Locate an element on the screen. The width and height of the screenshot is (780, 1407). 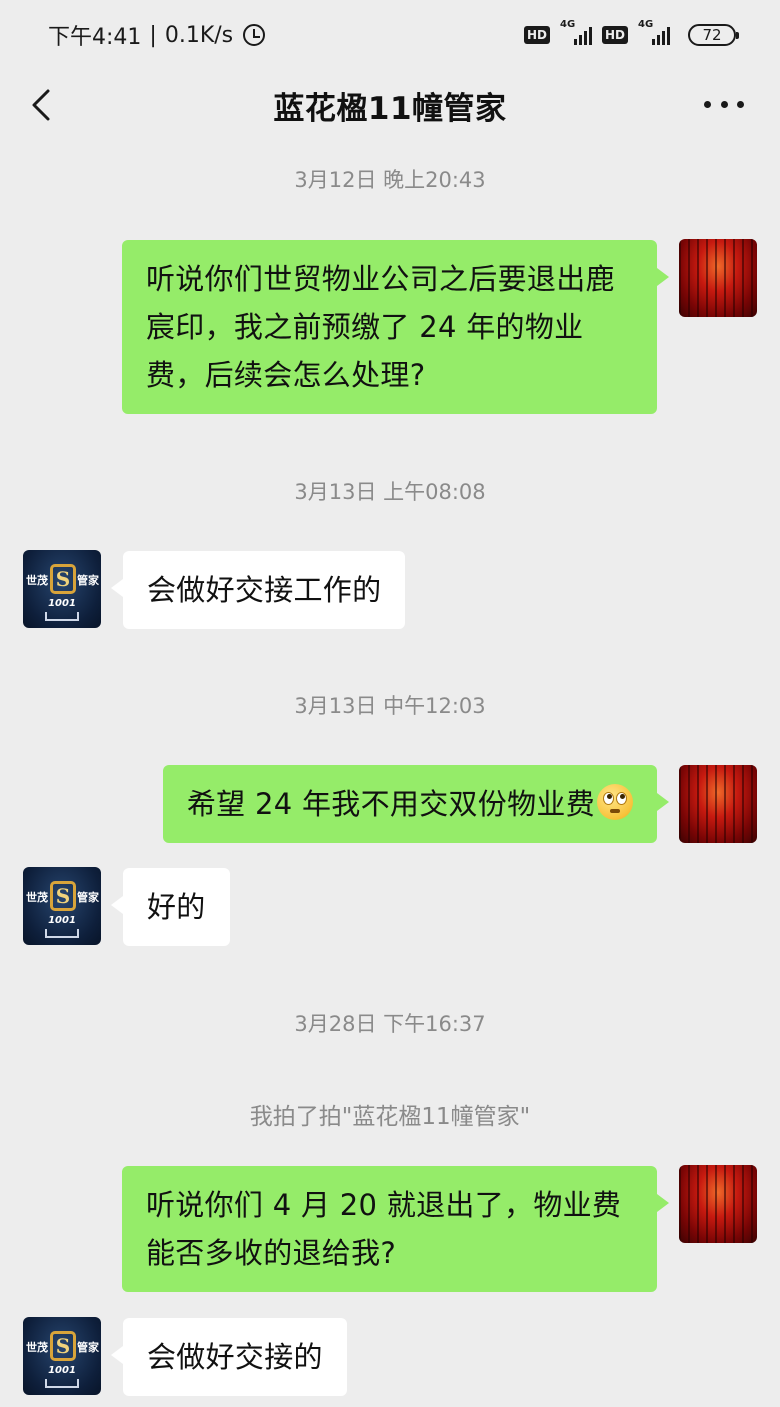
network-type-1: 4G is located at coordinates (567, 24).